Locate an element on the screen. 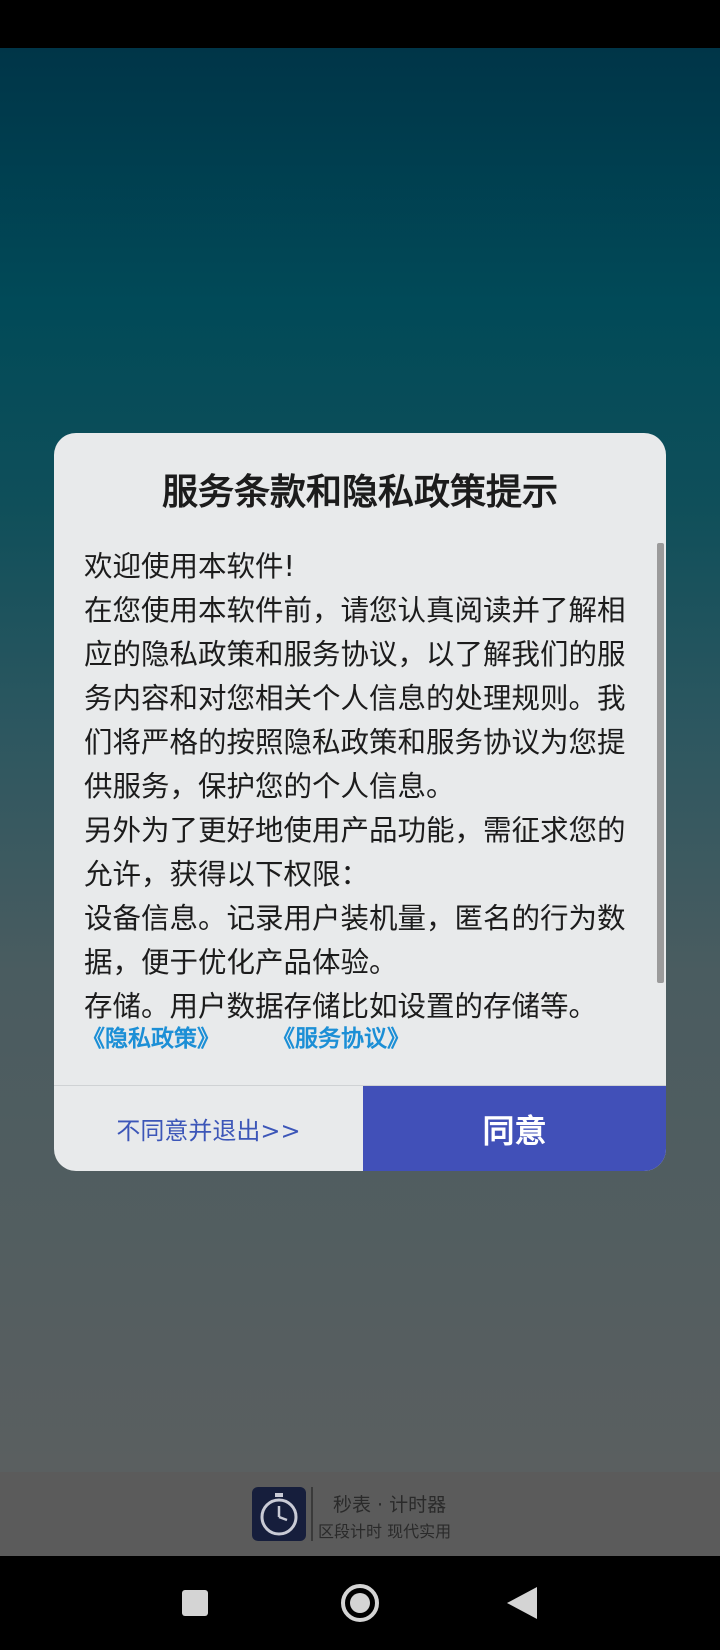 The image size is (720, 1650). disagree-exit-button: 不同意并退出>> is located at coordinates (208, 1128).